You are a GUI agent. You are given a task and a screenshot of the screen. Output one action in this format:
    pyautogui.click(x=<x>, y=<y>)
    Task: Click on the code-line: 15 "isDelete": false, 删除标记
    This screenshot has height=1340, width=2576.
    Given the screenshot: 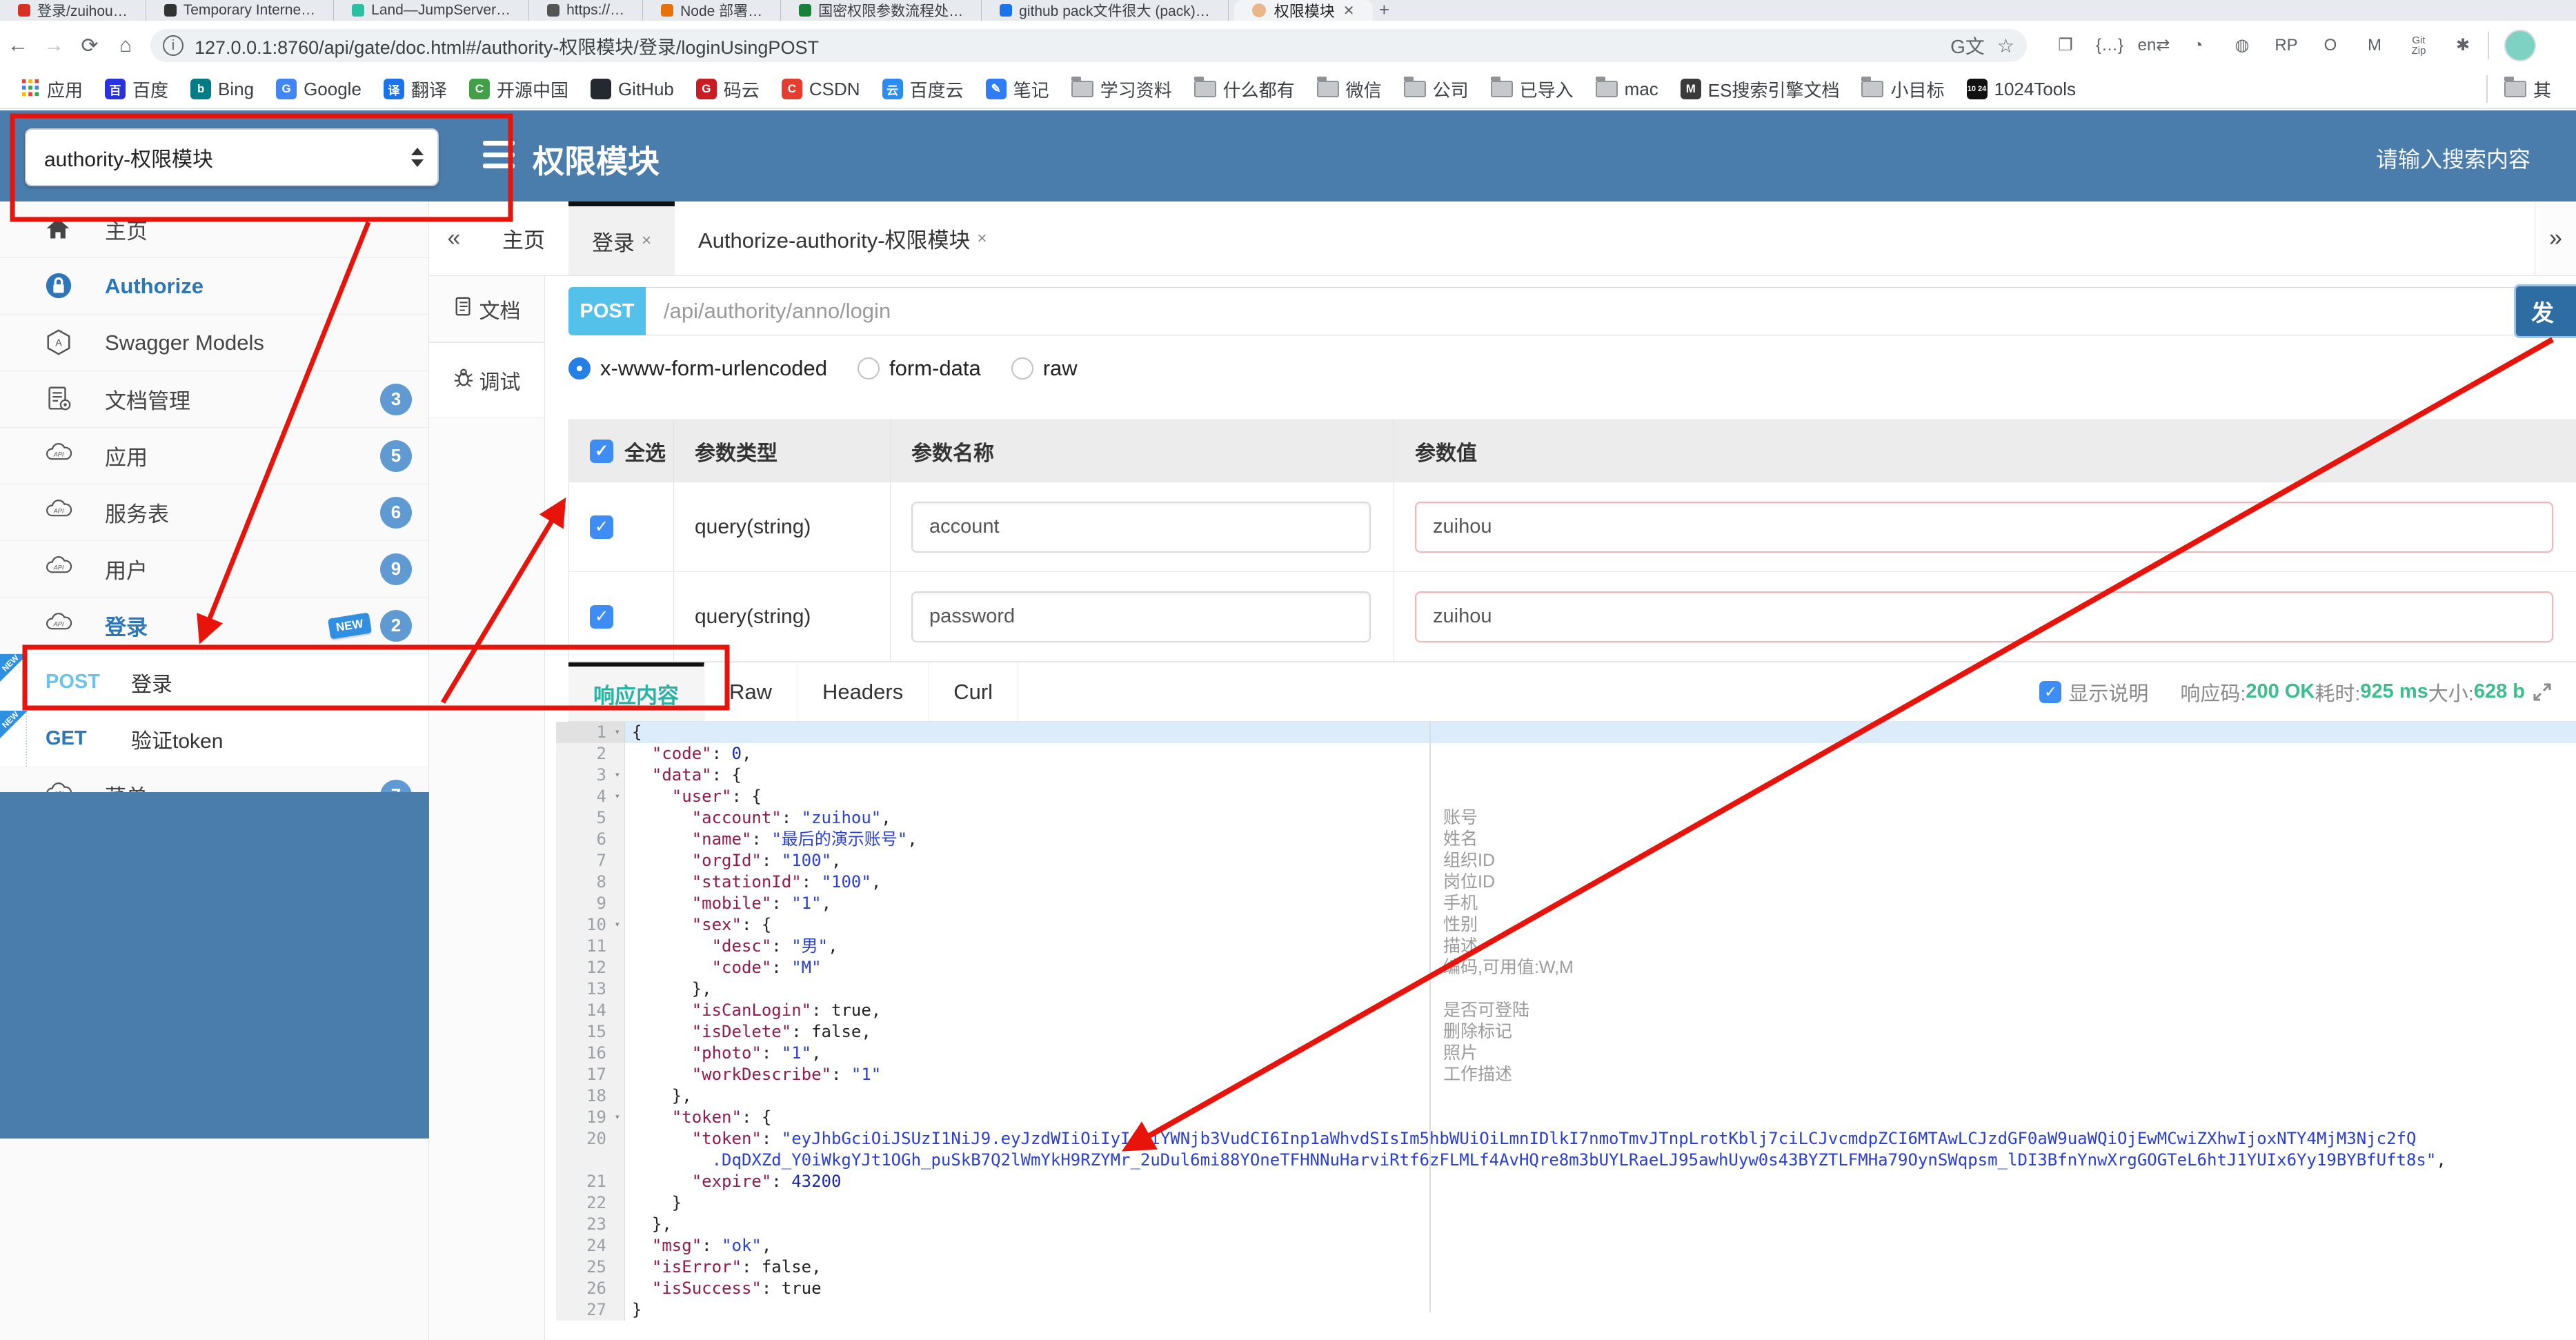 What is the action you would take?
    pyautogui.click(x=1566, y=1032)
    